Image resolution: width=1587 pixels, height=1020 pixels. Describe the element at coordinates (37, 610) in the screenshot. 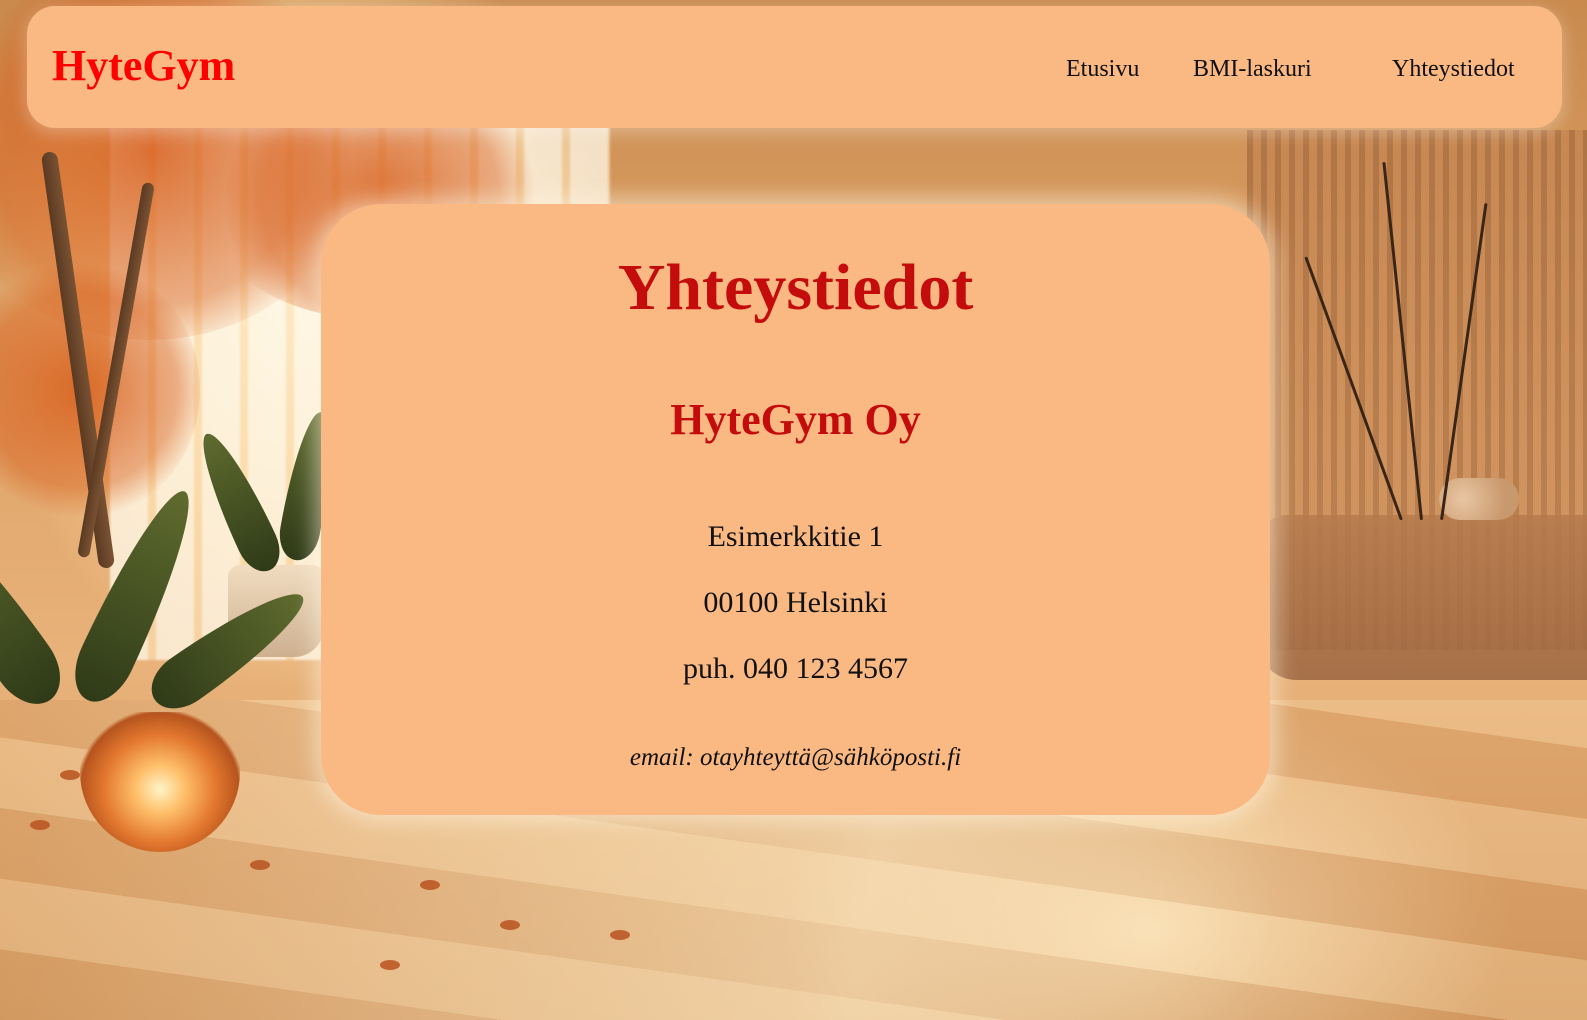

I see `background-plant-leaf` at that location.